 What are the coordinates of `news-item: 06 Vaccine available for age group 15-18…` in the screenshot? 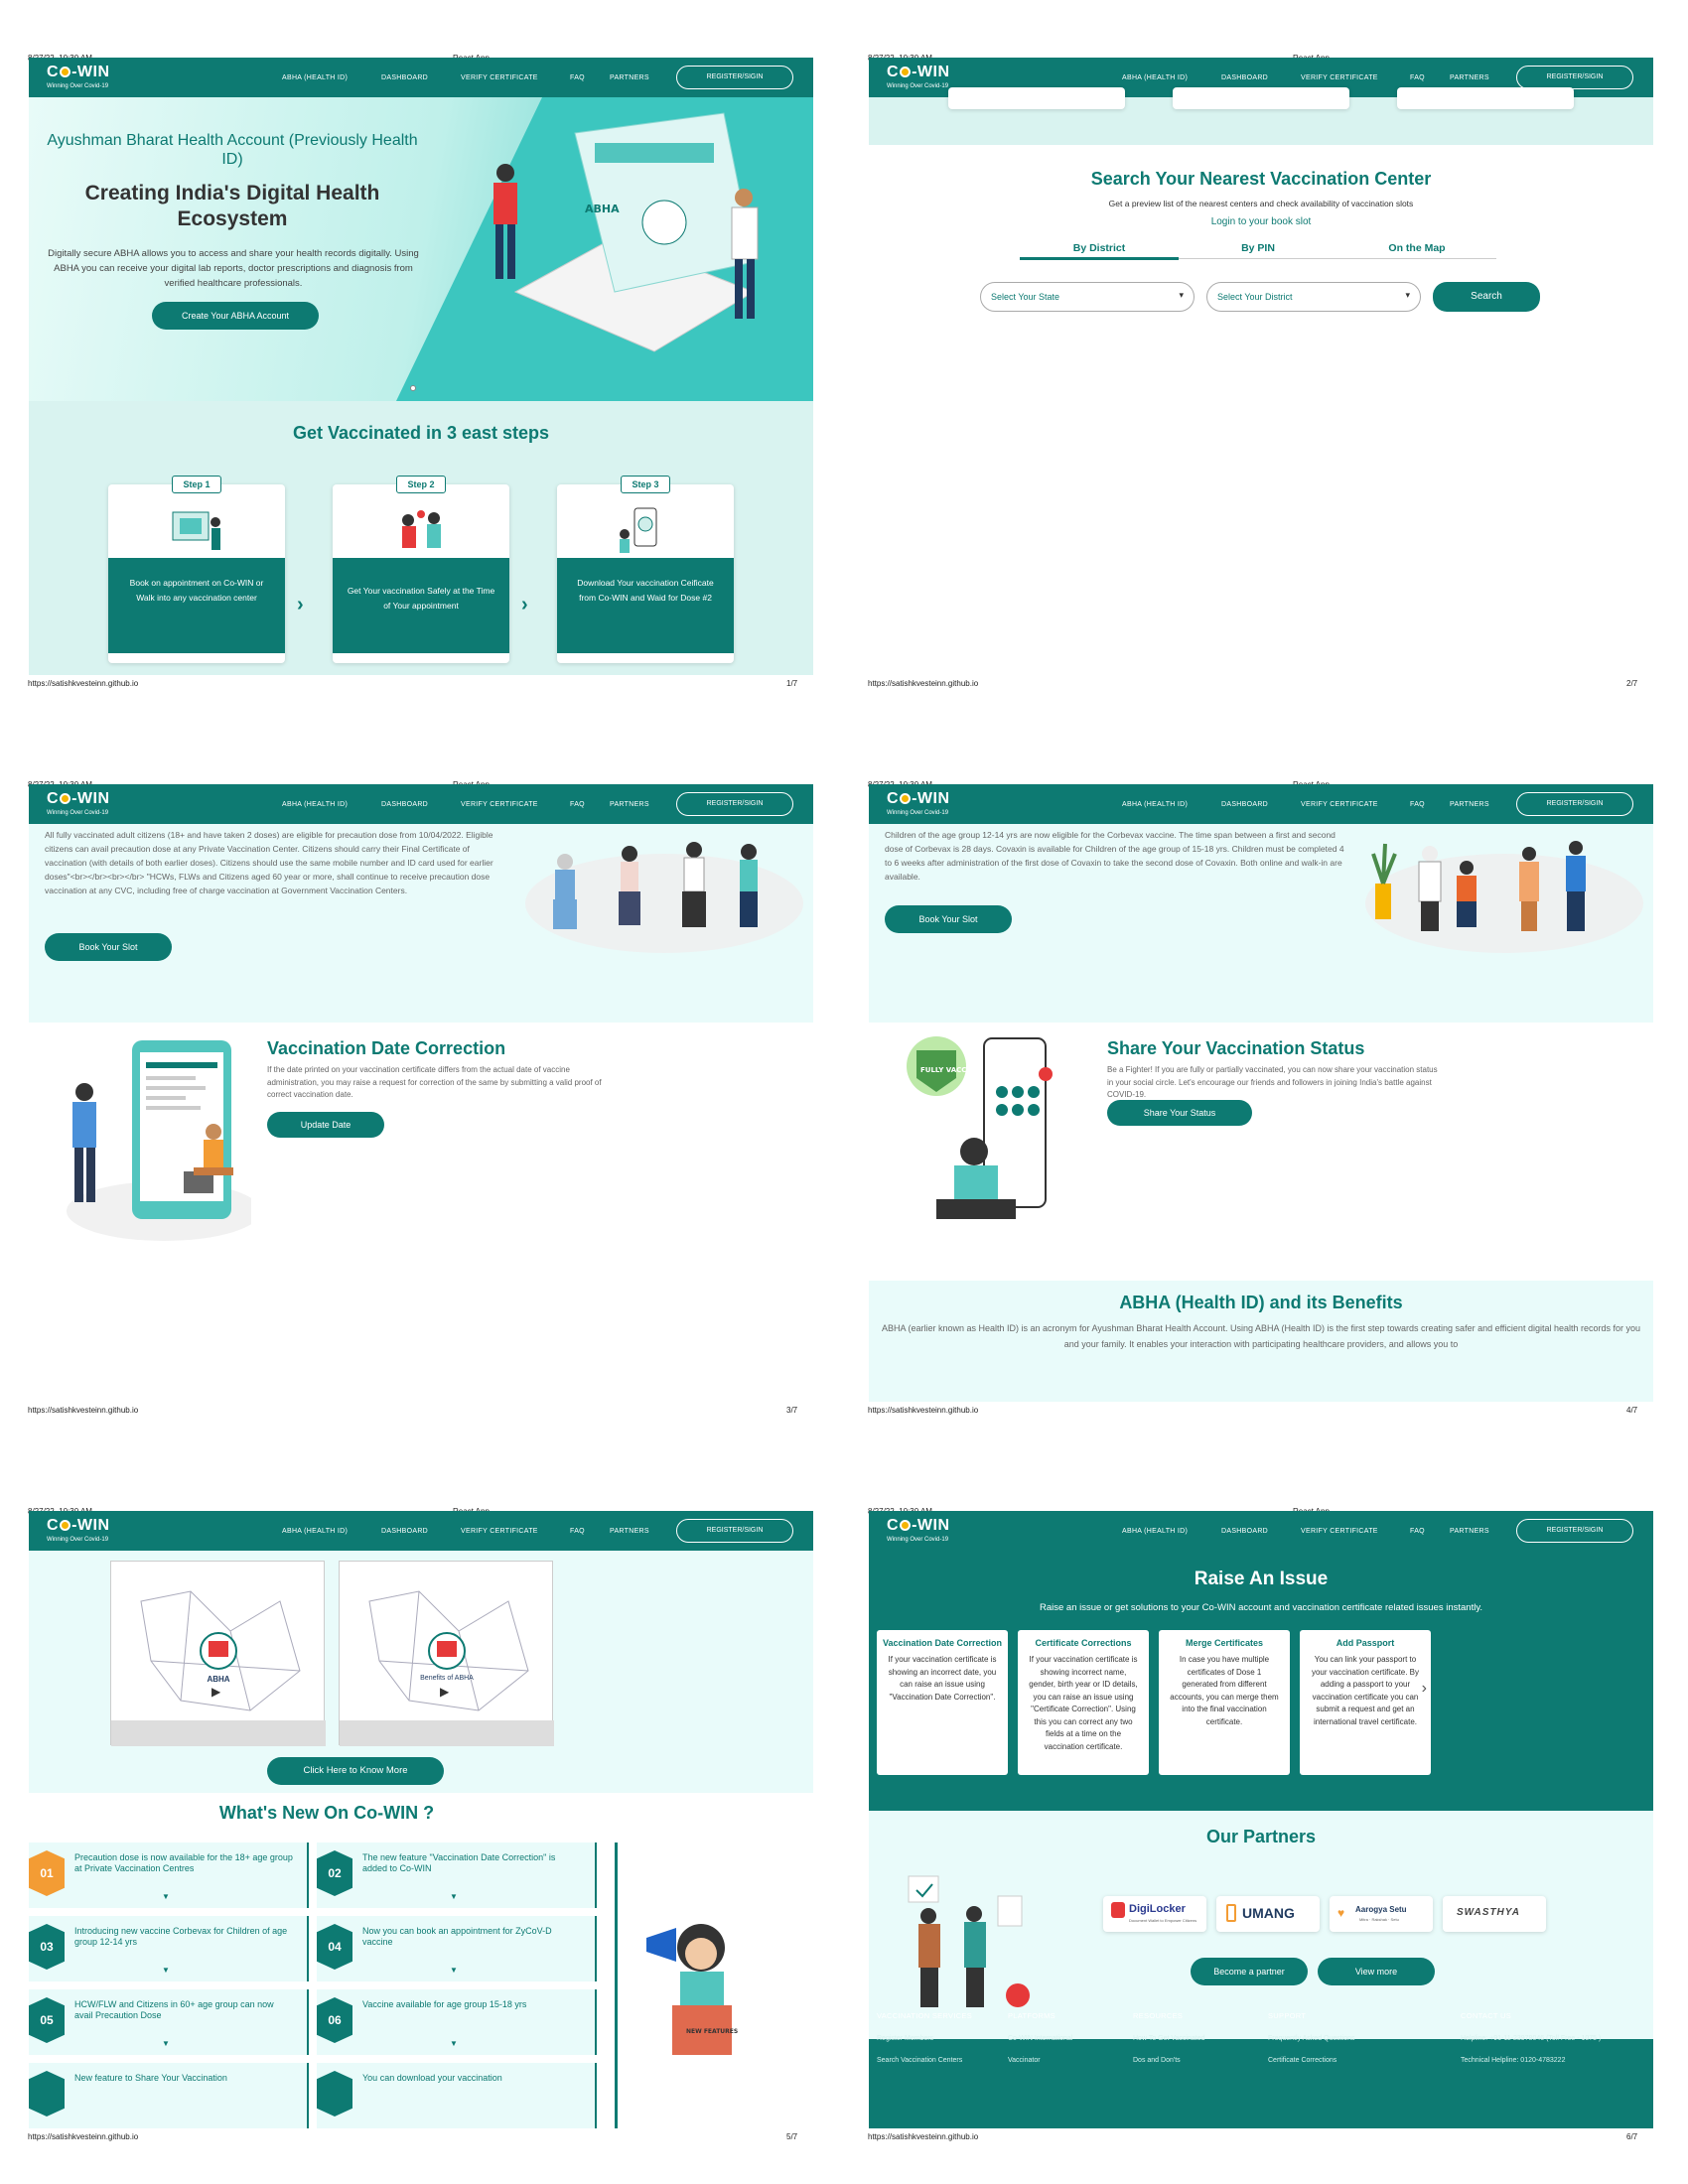 It's located at (457, 2022).